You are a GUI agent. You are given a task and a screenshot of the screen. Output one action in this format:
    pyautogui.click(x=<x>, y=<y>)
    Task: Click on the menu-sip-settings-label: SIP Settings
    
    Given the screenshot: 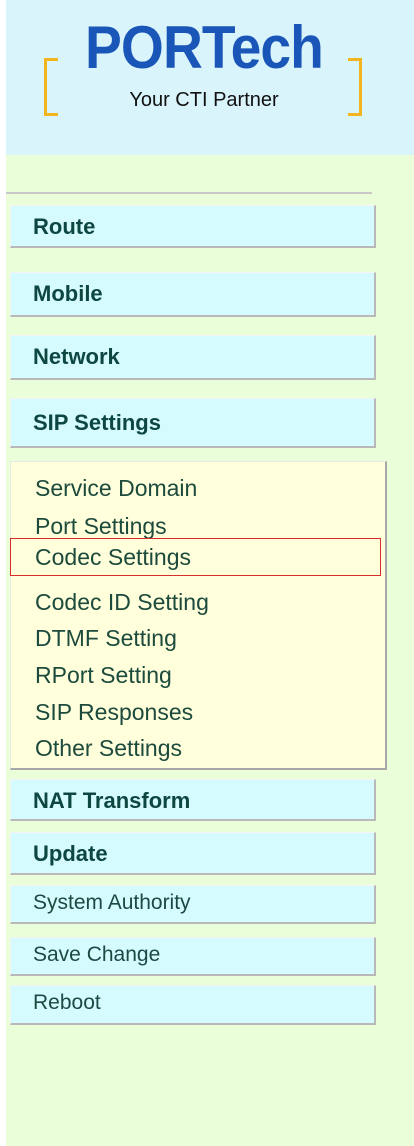 What is the action you would take?
    pyautogui.click(x=97, y=422)
    